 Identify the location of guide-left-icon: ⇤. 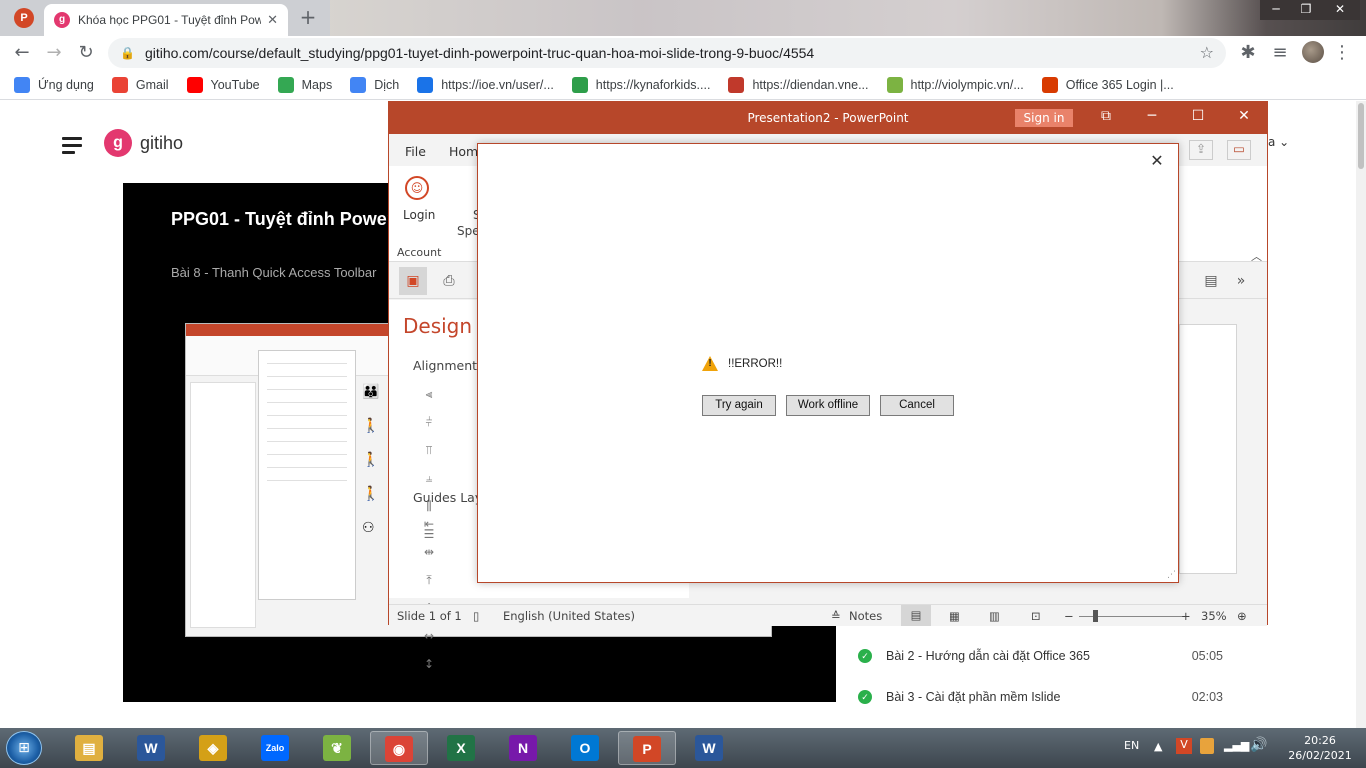
(429, 524).